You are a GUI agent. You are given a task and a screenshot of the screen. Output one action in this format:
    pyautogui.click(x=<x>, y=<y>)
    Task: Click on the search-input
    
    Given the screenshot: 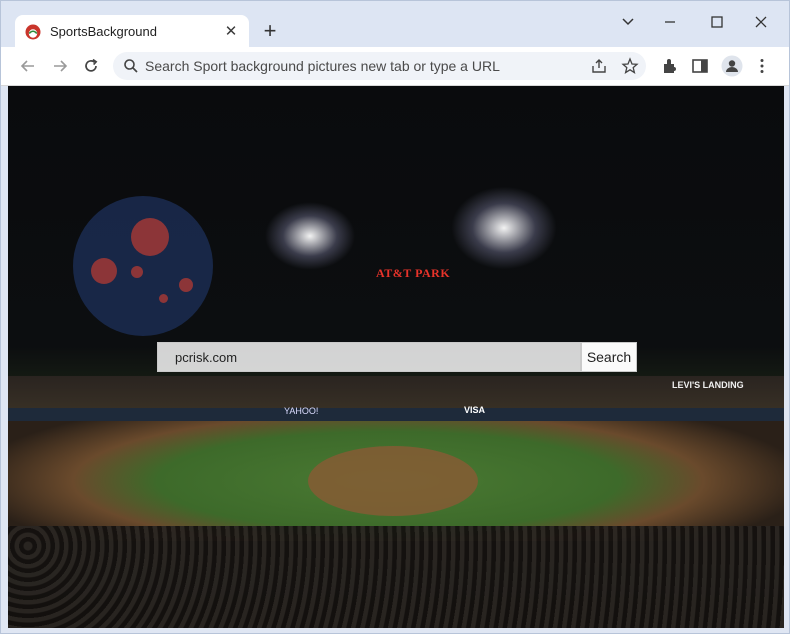 What is the action you would take?
    pyautogui.click(x=369, y=357)
    